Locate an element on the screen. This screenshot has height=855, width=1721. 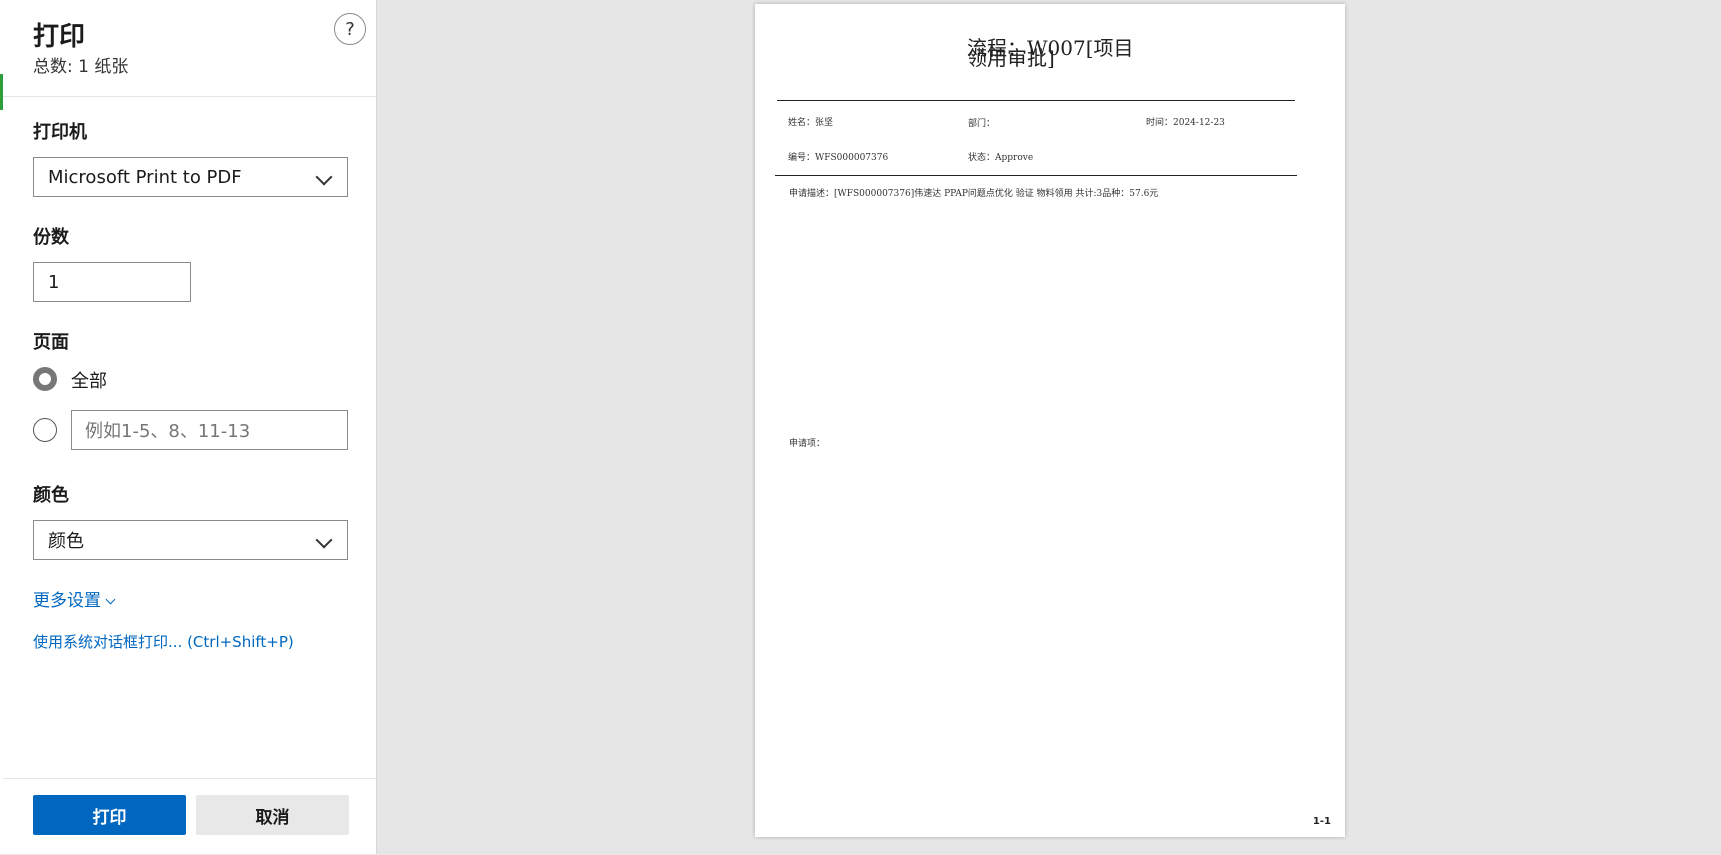
system-dialog-link: 使用系统对话框打印... (Ctrl+Shift+P) is located at coordinates (163, 641).